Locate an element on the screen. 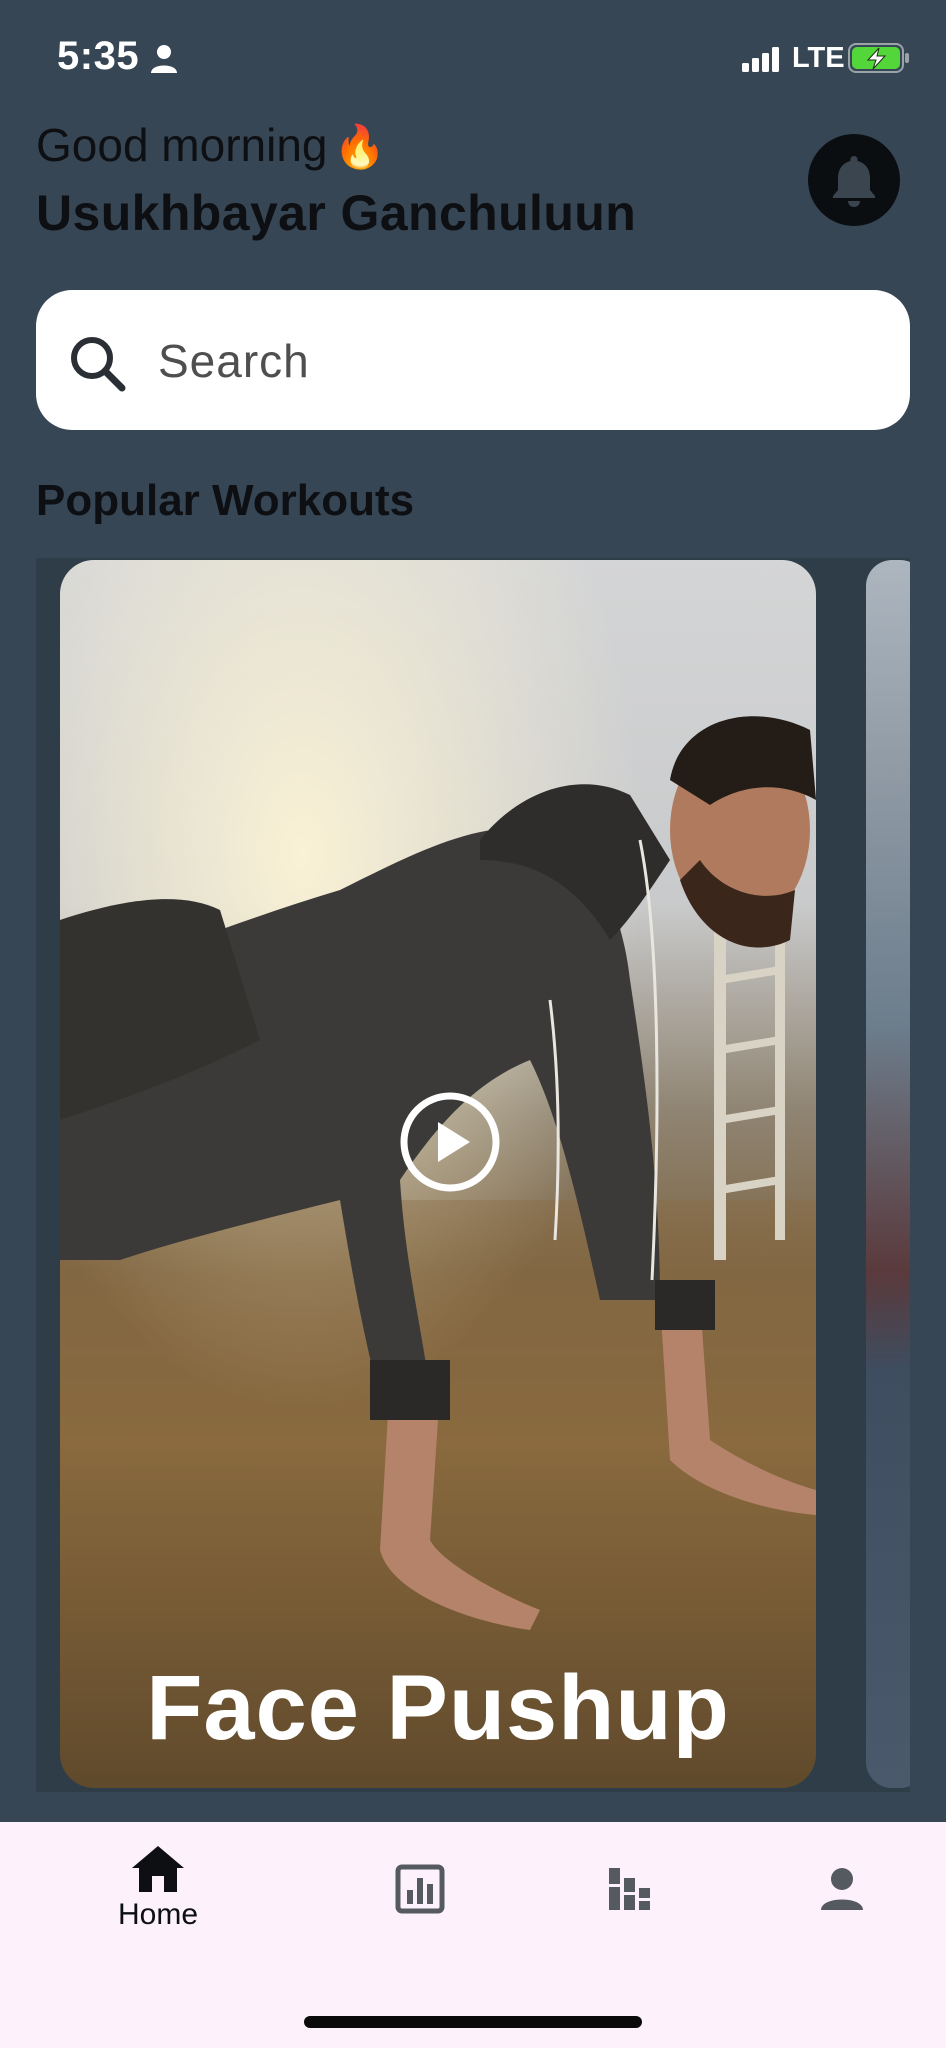 Image resolution: width=946 pixels, height=2048 pixels. greeting-label: Good morning is located at coordinates (182, 145).